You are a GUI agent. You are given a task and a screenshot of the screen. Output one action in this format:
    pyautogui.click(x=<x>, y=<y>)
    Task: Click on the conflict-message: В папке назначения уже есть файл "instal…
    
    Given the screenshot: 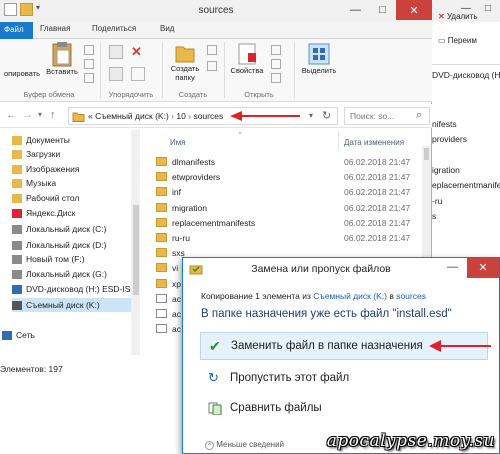 What is the action you would take?
    pyautogui.click(x=326, y=314)
    